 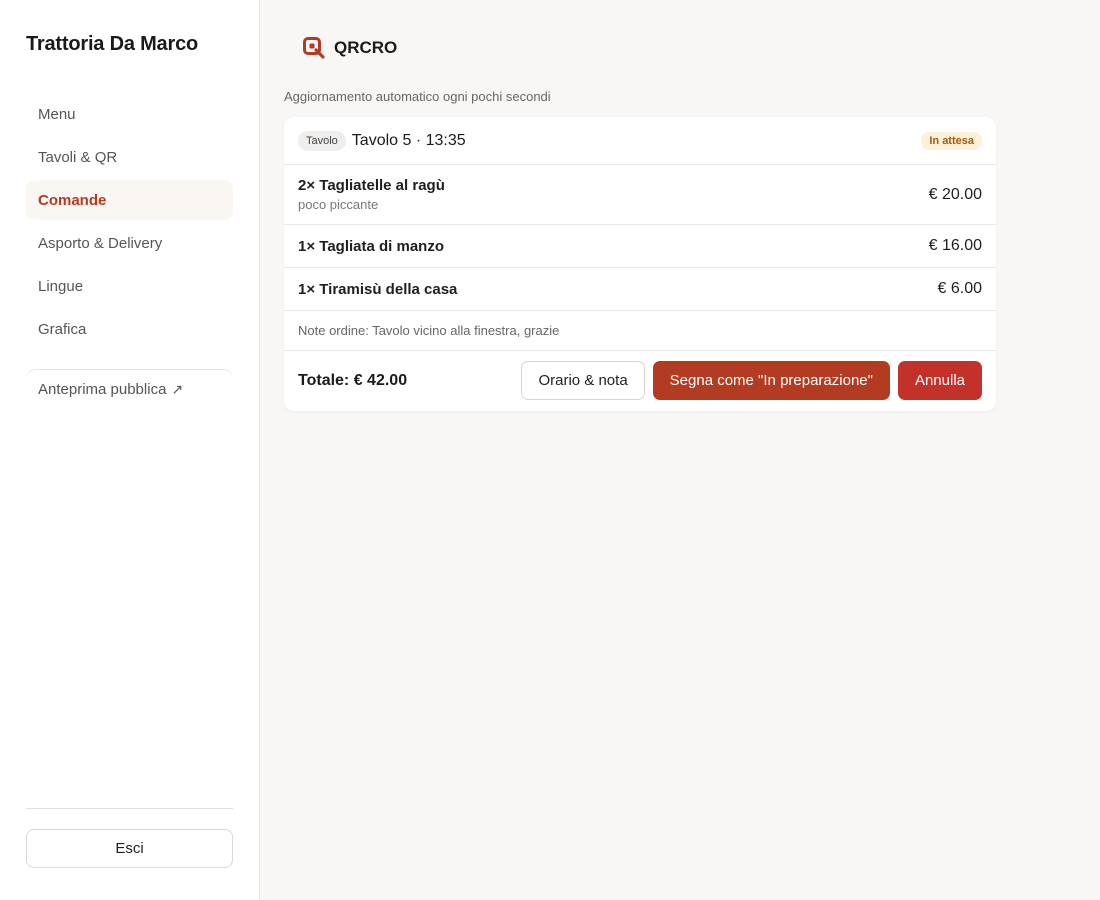 I want to click on public-preview-link: Anteprima pubblica ↗, so click(x=129, y=389).